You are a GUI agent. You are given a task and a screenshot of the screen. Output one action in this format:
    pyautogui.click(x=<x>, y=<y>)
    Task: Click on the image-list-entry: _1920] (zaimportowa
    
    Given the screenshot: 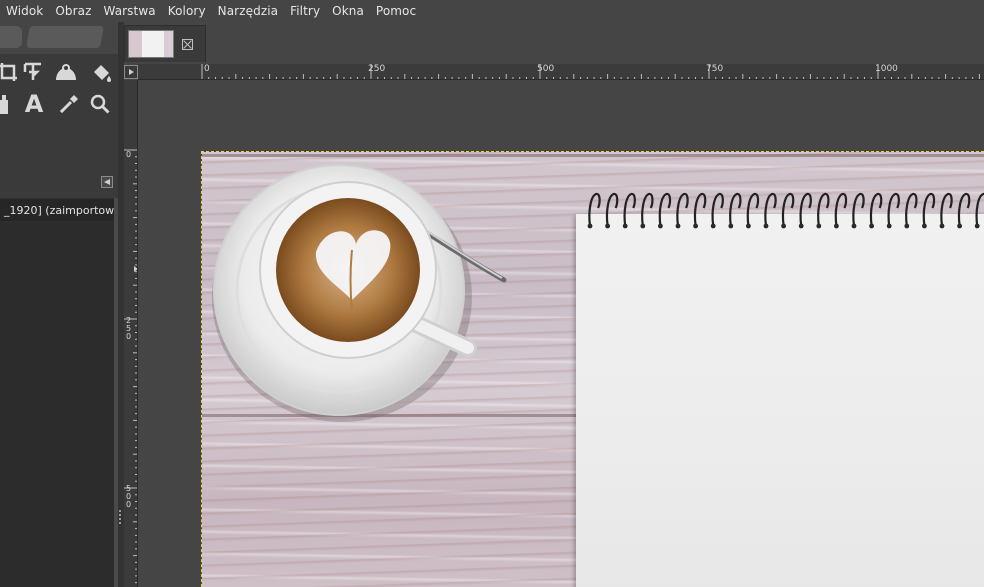 What is the action you would take?
    pyautogui.click(x=59, y=210)
    